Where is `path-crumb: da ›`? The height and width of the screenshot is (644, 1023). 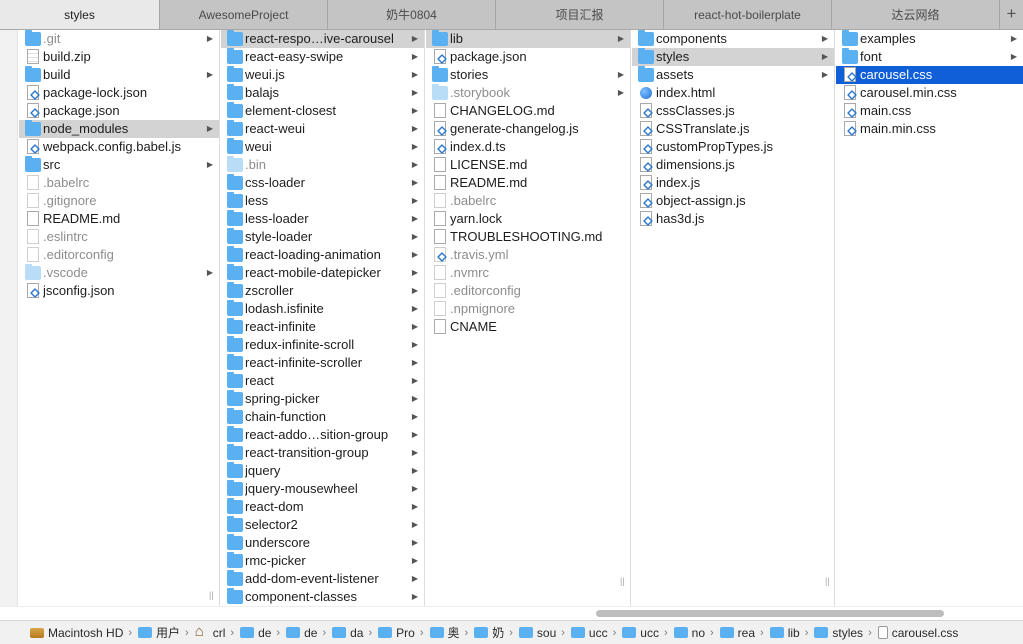
path-crumb: da › is located at coordinates (355, 633).